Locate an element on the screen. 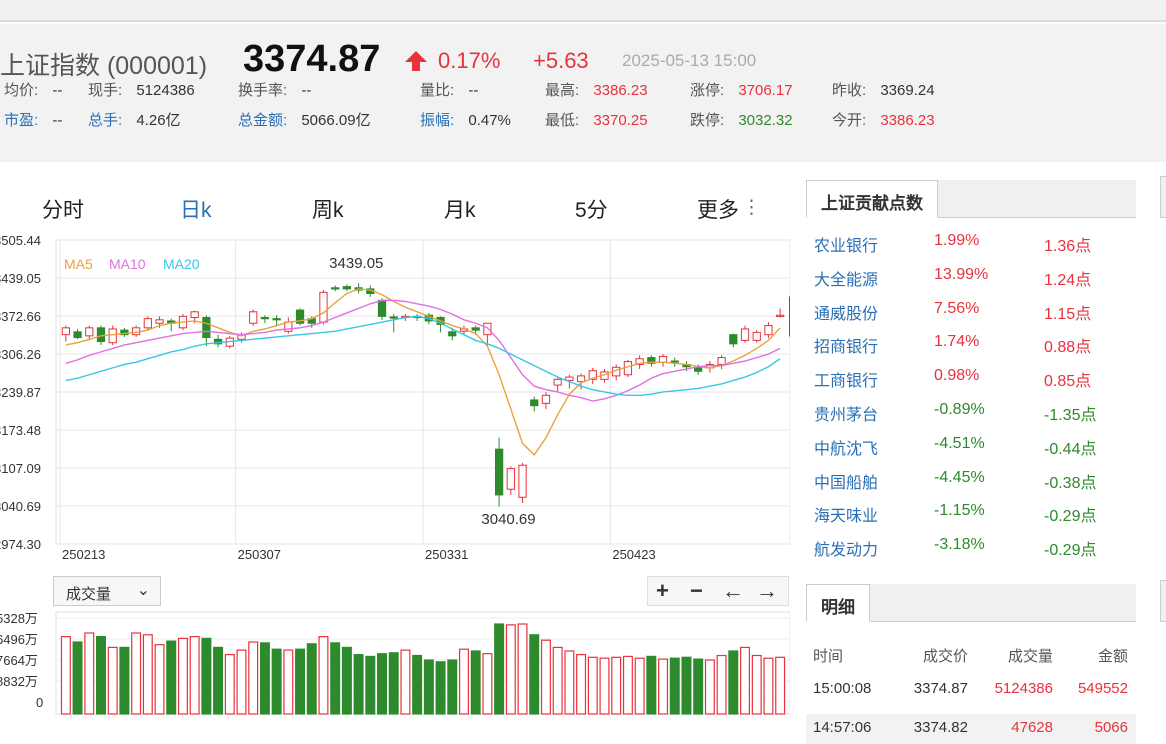  tab-0: 分时 is located at coordinates (63, 209).